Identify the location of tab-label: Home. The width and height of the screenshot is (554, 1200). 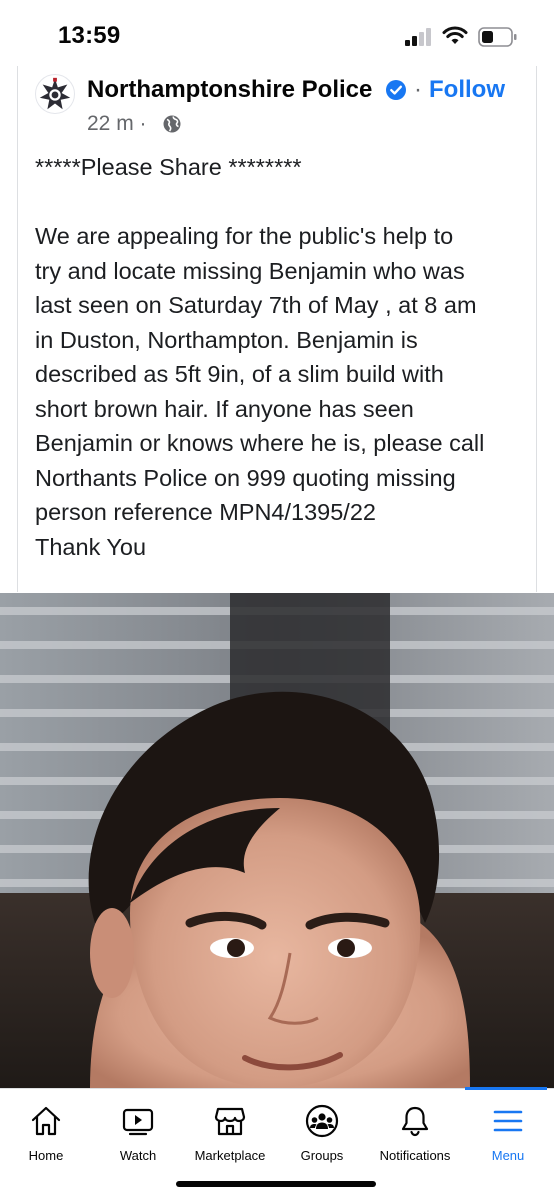
(46, 1155).